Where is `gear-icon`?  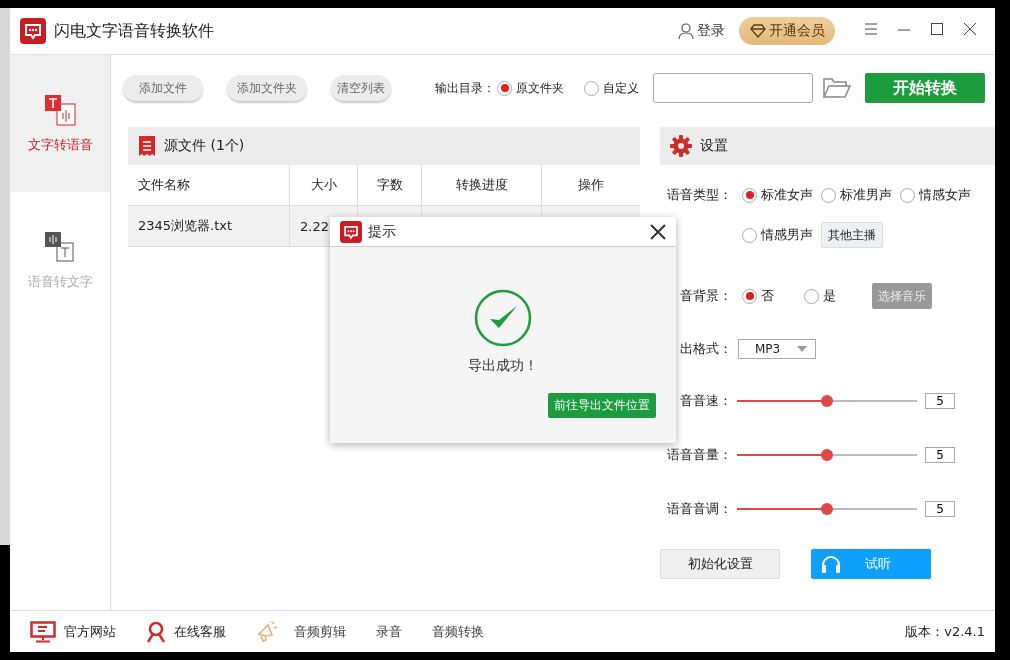
gear-icon is located at coordinates (681, 146).